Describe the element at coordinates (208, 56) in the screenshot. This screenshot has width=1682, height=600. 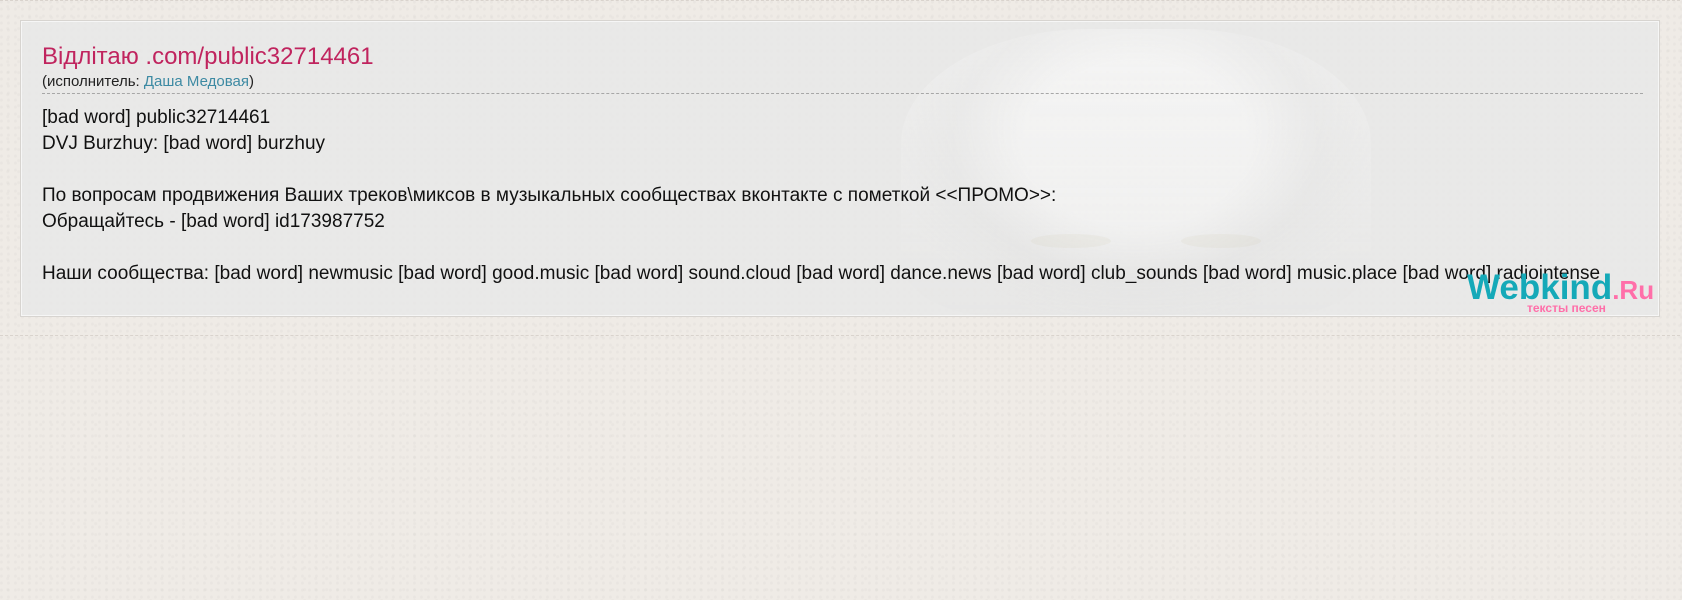
I see `song-title: Відлітаю .com/public32714461` at that location.